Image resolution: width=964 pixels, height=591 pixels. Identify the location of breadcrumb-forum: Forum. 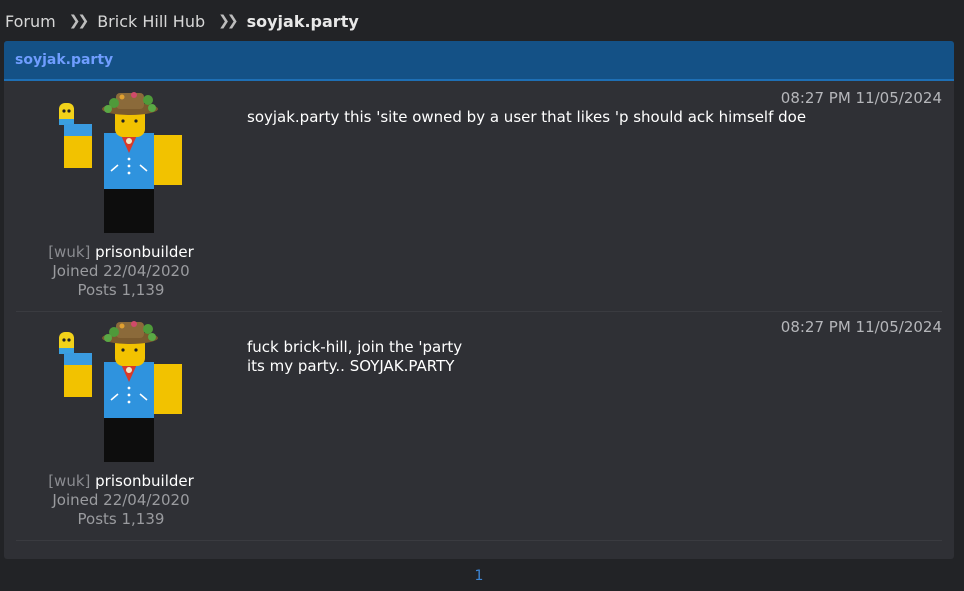
(30, 21).